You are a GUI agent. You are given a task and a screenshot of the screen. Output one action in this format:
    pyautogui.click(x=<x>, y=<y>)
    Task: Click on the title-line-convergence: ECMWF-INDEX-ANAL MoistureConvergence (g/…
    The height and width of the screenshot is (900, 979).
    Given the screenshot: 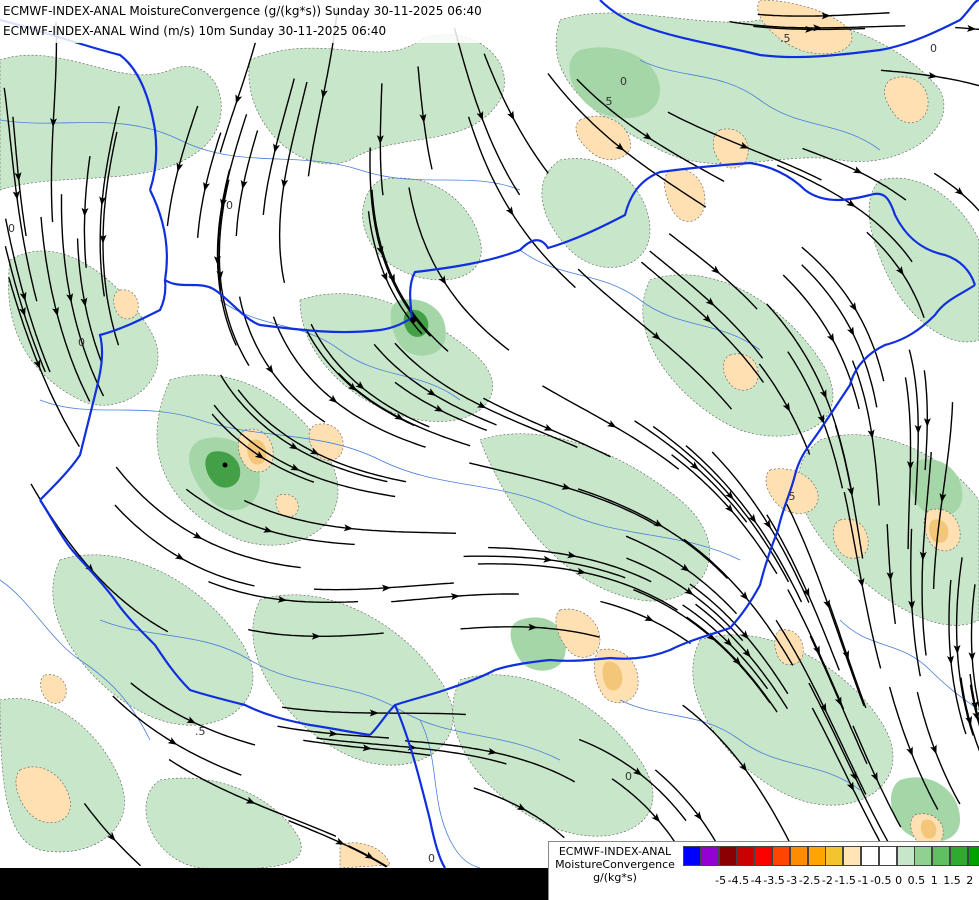 What is the action you would take?
    pyautogui.click(x=242, y=11)
    